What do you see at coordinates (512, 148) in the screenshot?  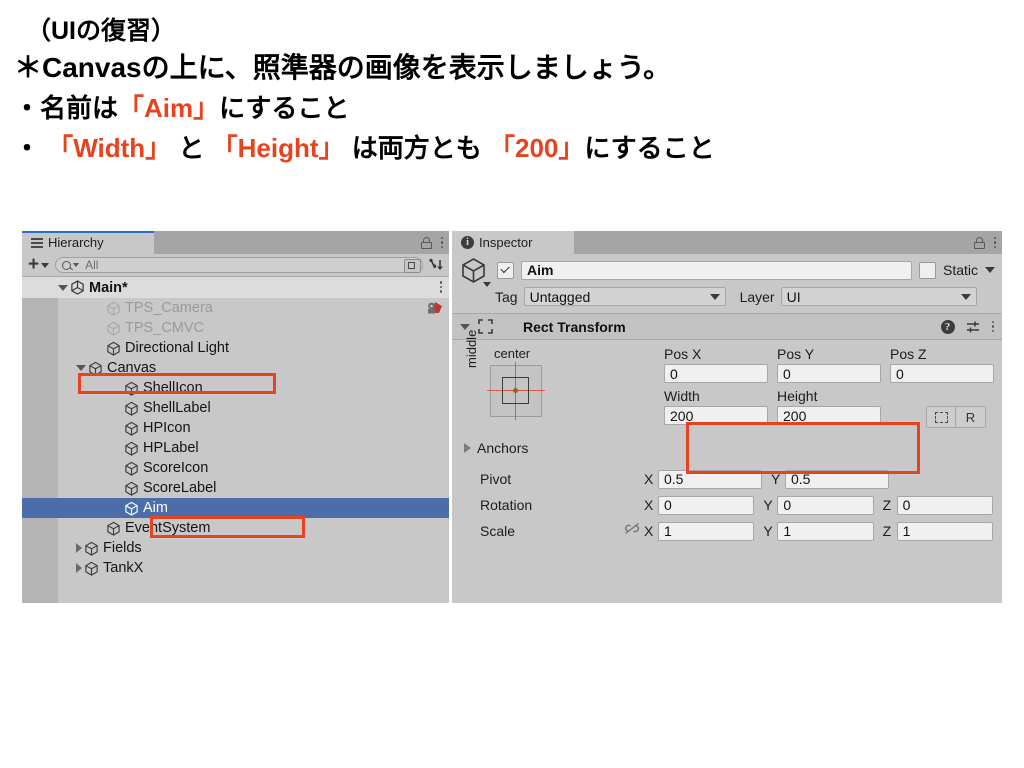 I see `slide-line-4: ・ 「Width」 と 「Height」 は両方とも 「200」にすること` at bounding box center [512, 148].